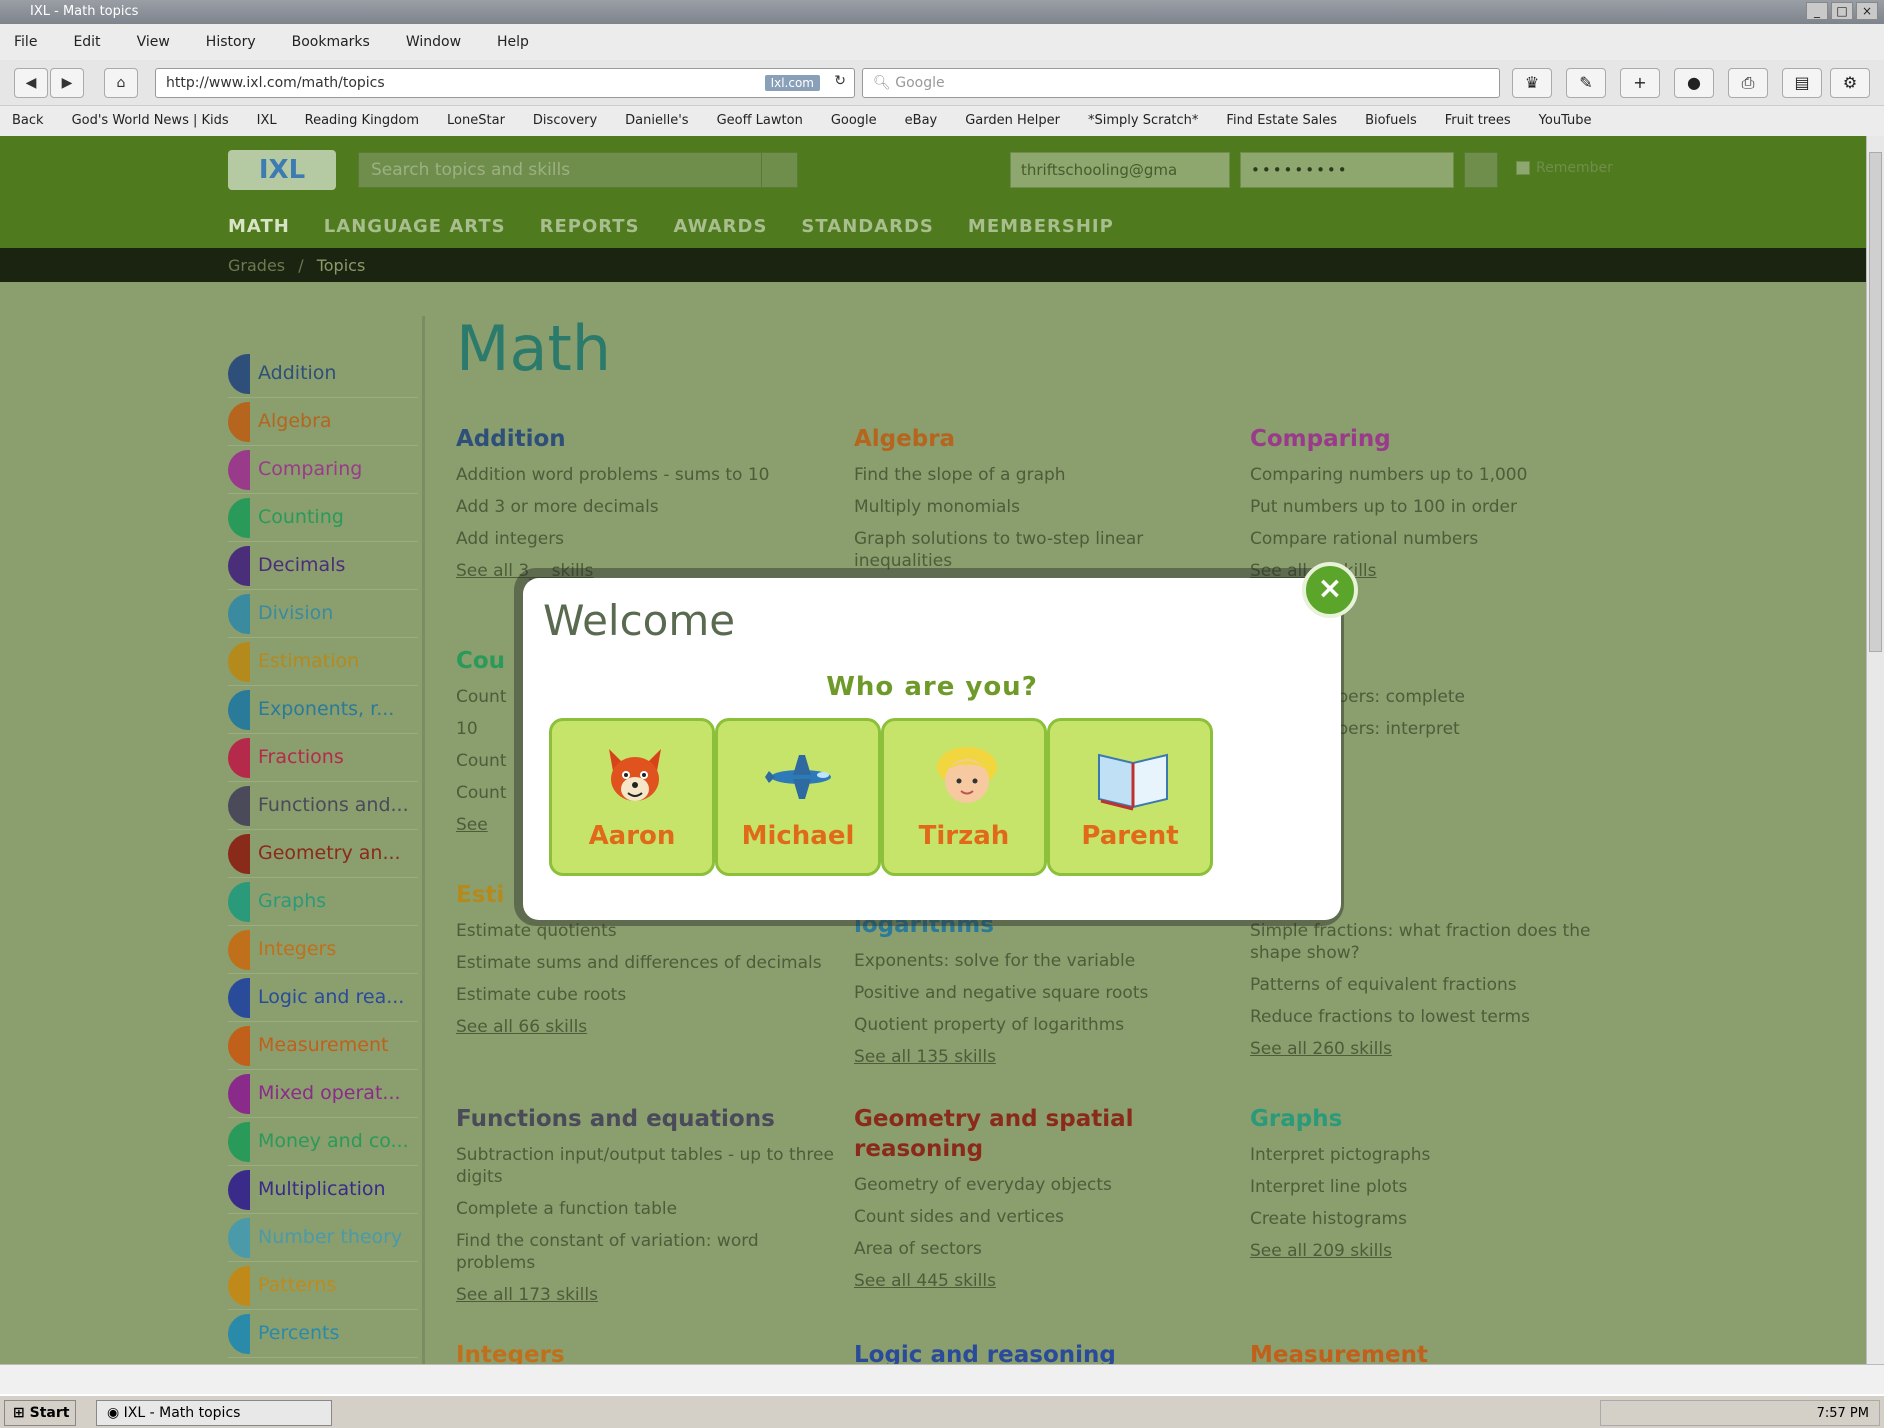 The height and width of the screenshot is (1428, 1884). What do you see at coordinates (1391, 124) in the screenshot?
I see `bookmark-item: Biofuels` at bounding box center [1391, 124].